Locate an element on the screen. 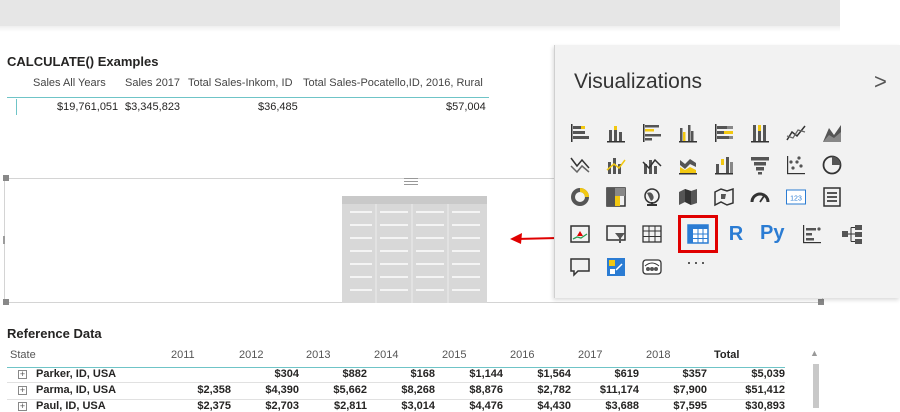  ref-cell: $8,876 is located at coordinates (486, 390).